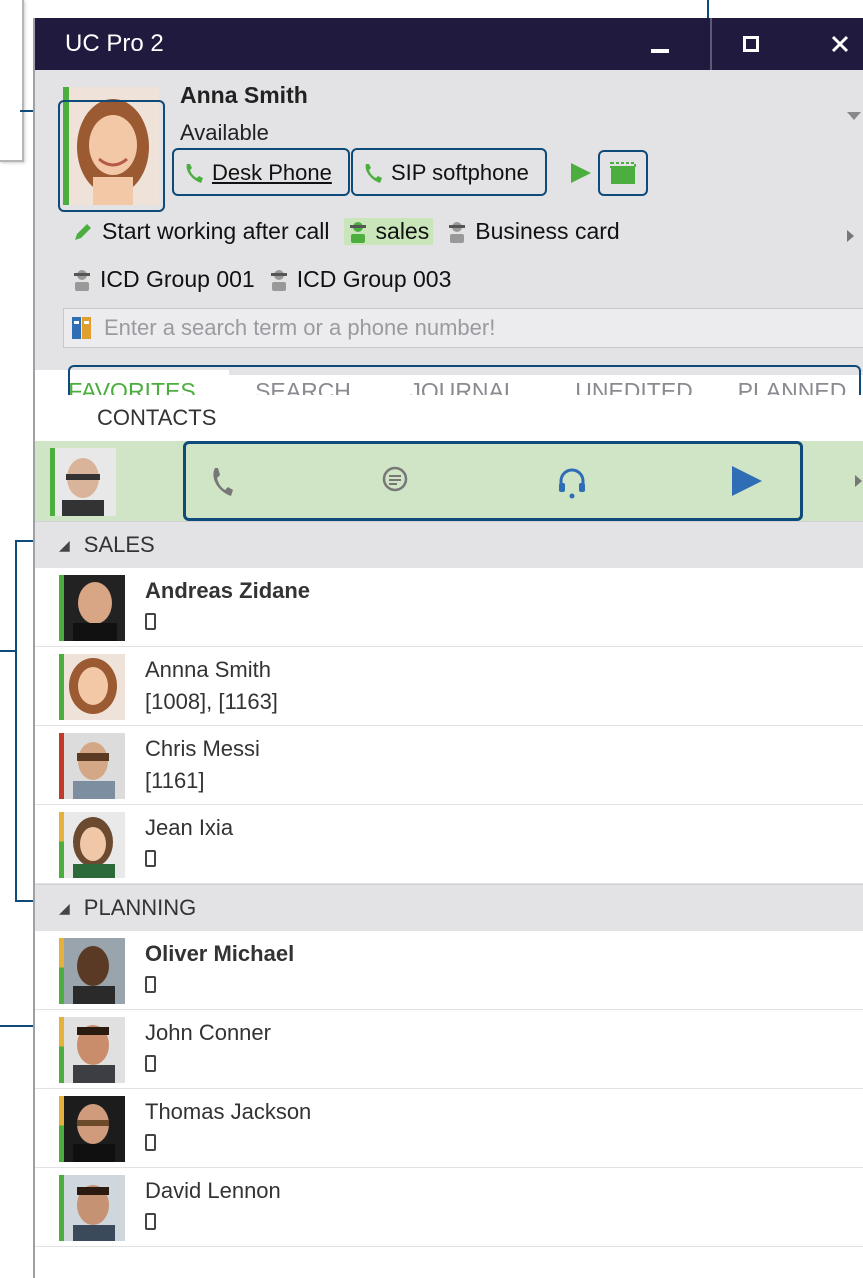  I want to click on list-item: Annna Smith [1008], [1163], so click(449, 686).